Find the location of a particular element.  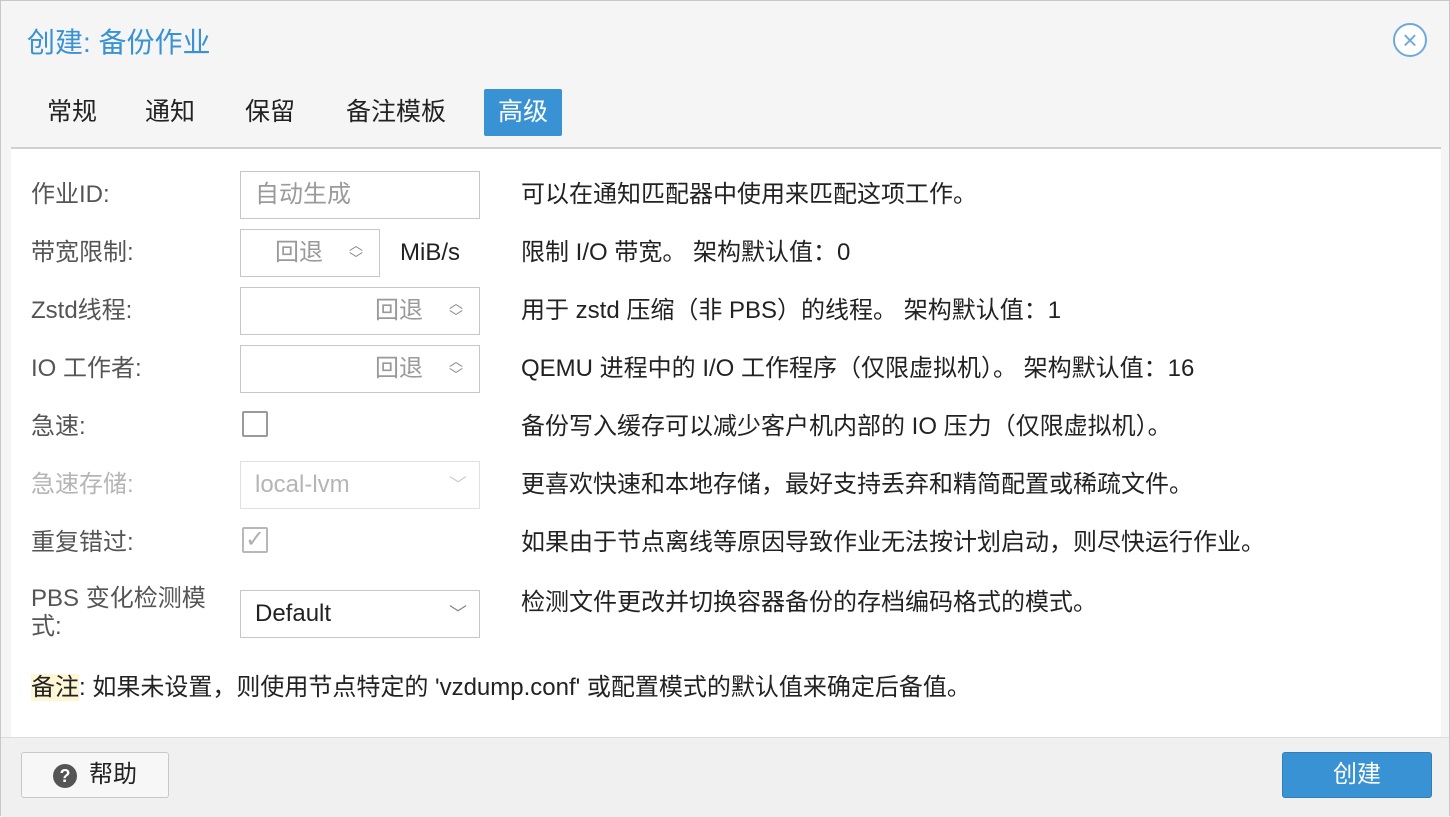

bwlimit-row: 带宽限制: 回退 ︿ ﹀ MiB/s 限制 I/O 带宽。 架构默认值：0 is located at coordinates (726, 253).